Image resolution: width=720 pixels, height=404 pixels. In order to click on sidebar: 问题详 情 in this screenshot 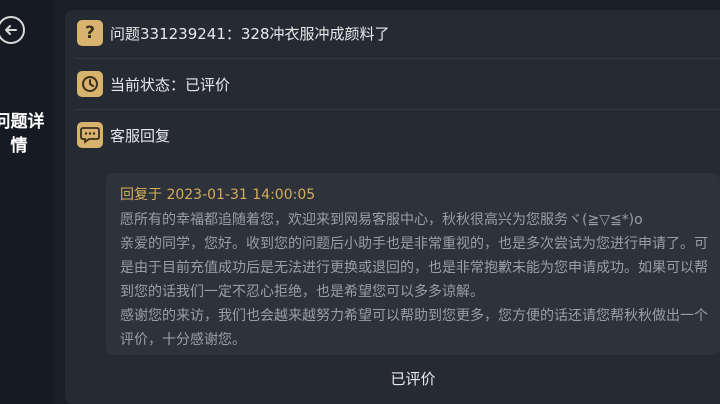, I will do `click(27, 202)`.